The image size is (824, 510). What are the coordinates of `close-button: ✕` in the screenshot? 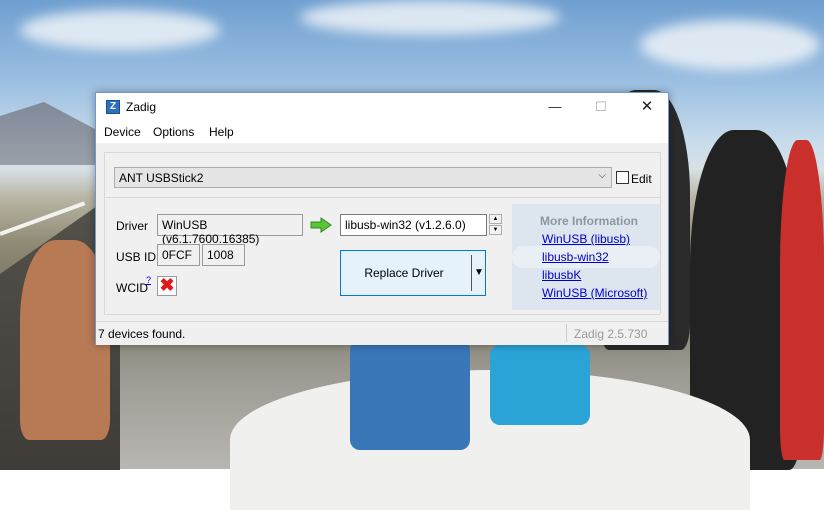 It's located at (647, 107).